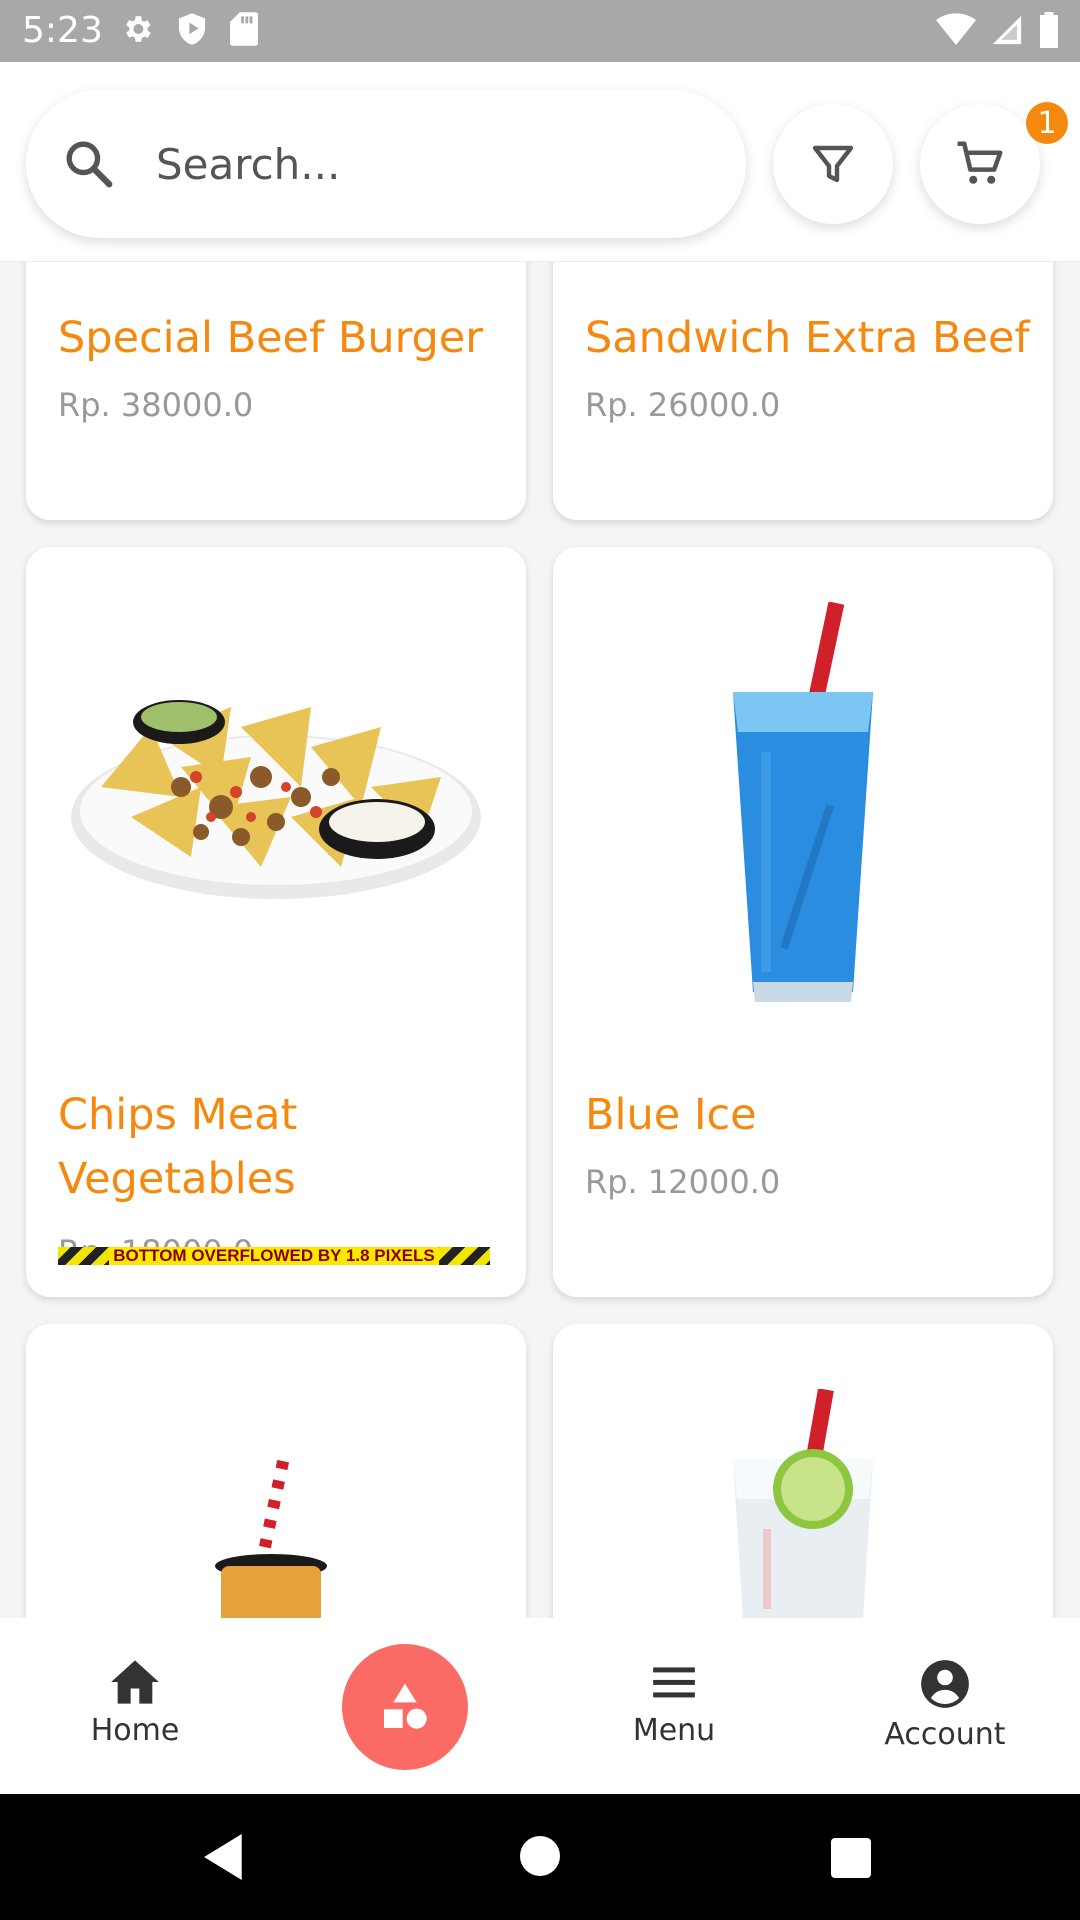 The image size is (1080, 1920). Describe the element at coordinates (1047, 123) in the screenshot. I see `cart-badge: 1` at that location.